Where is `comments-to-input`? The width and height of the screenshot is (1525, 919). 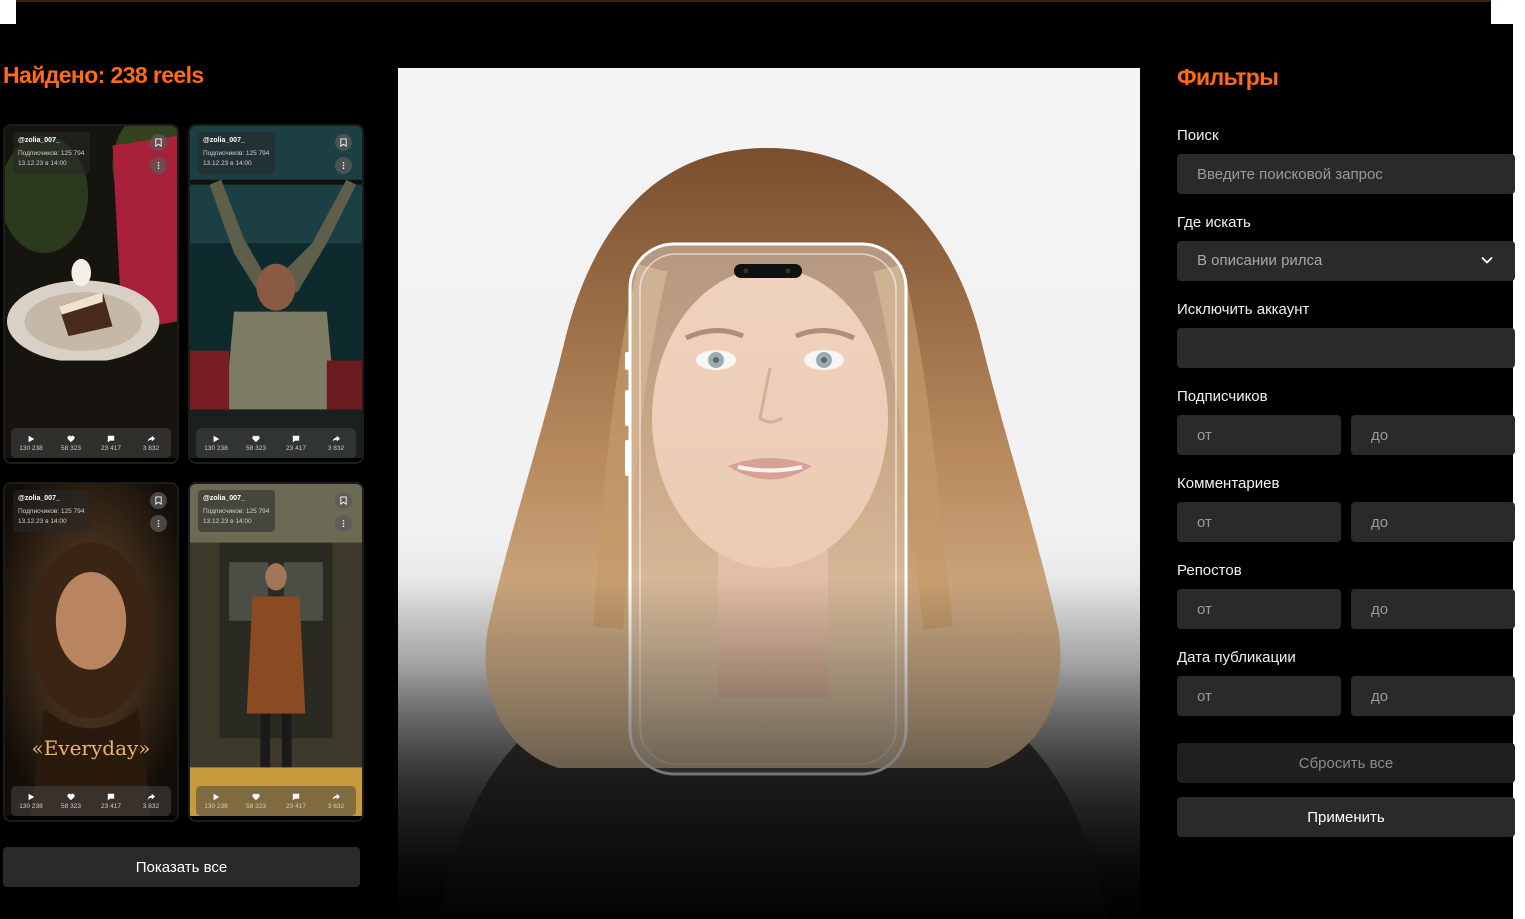
comments-to-input is located at coordinates (1433, 522).